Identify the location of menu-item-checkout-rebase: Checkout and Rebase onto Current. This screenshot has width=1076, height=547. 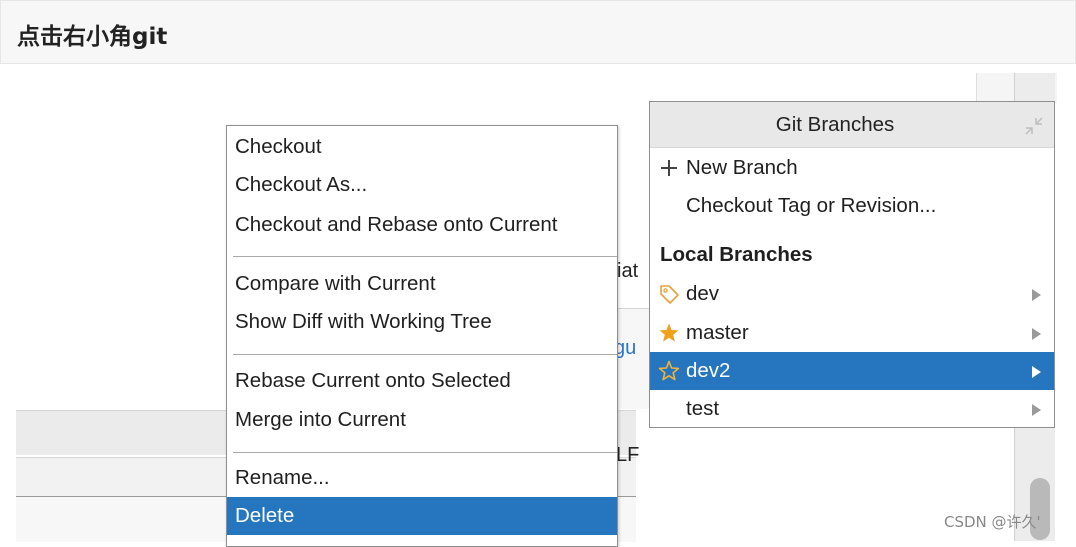
(422, 225).